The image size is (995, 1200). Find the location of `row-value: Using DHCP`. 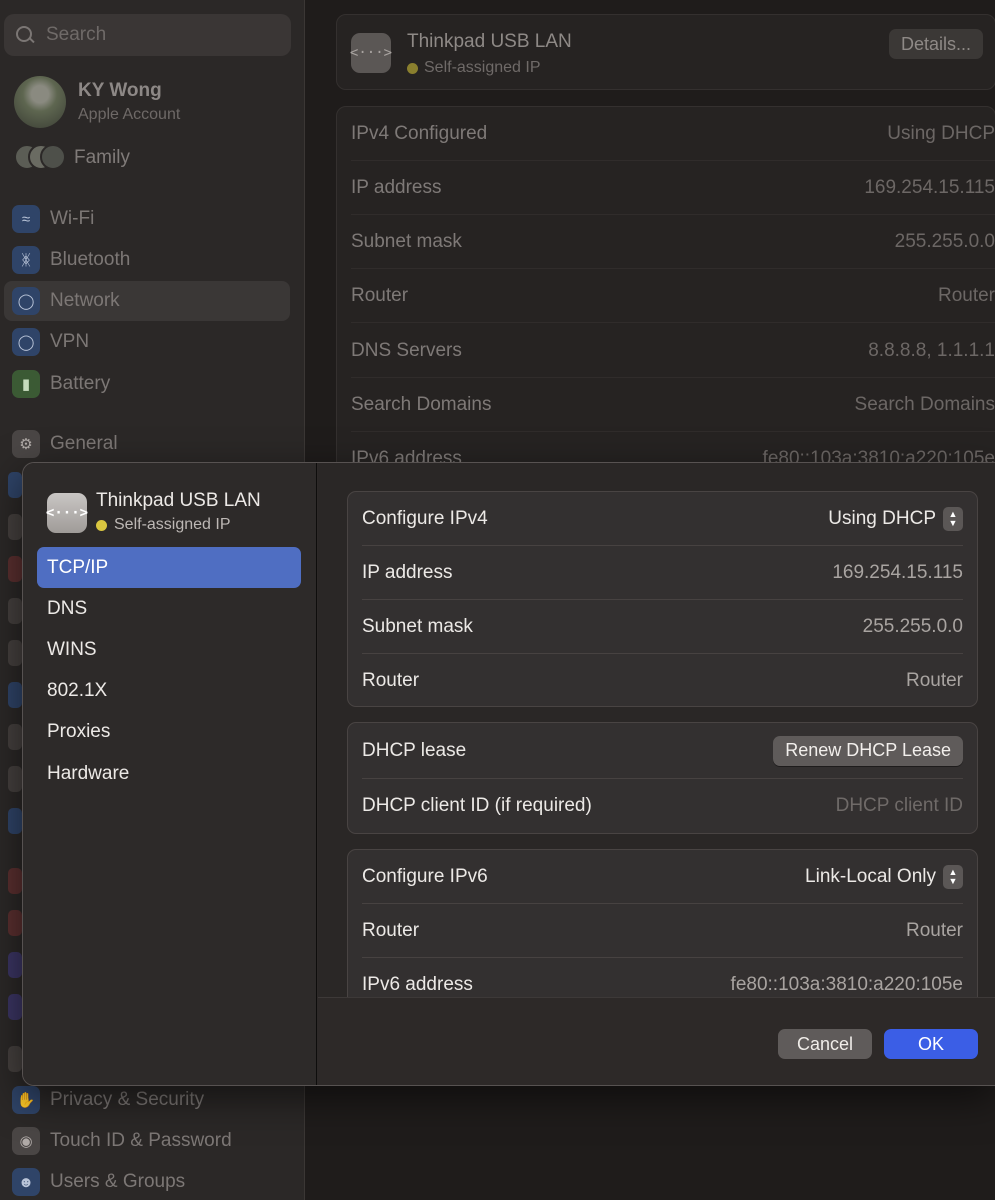

row-value: Using DHCP is located at coordinates (941, 133).